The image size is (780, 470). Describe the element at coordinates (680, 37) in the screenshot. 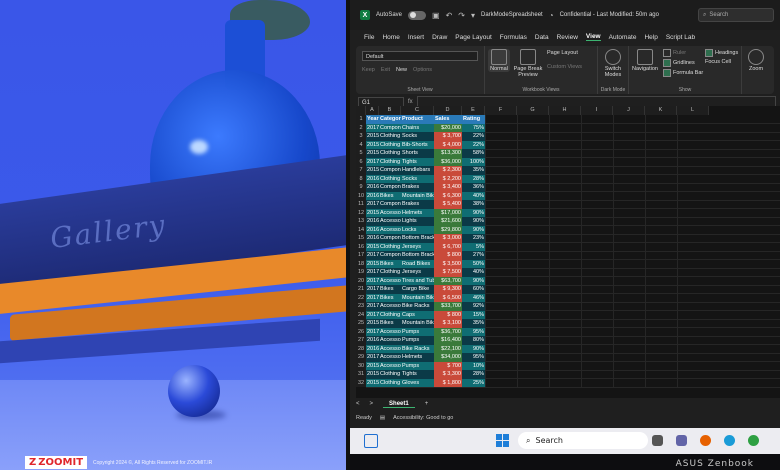

I see `tab-script-lab: Script Lab` at that location.